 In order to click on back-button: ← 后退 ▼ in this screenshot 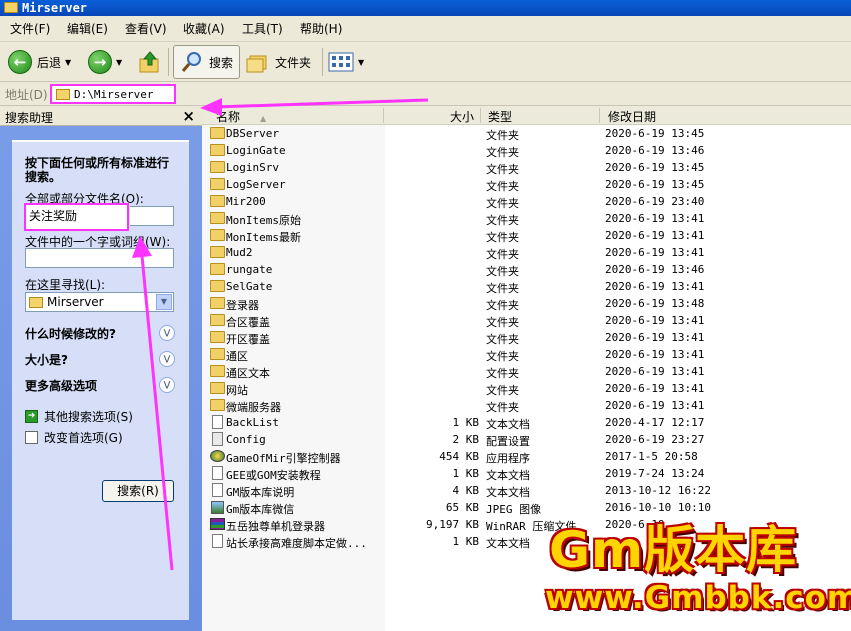, I will do `click(39, 62)`.